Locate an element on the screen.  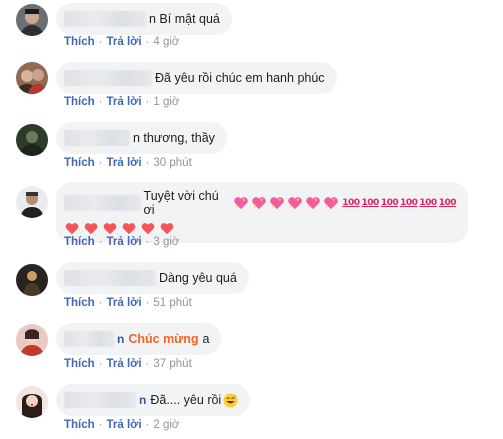
timestamp: 1 giờ is located at coordinates (166, 102).